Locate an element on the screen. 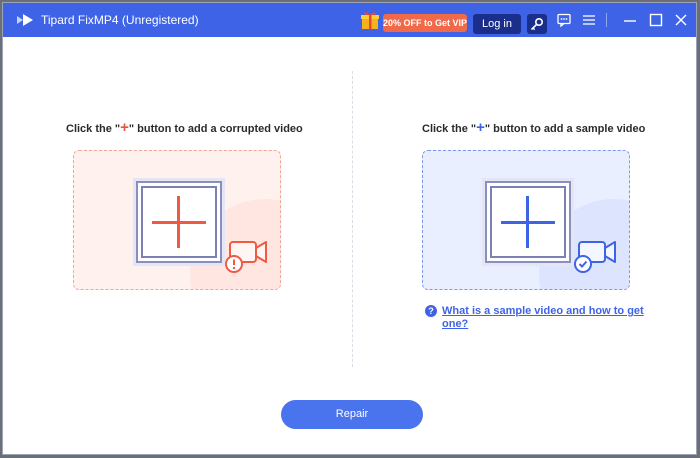  corrupted-video-camera-icon is located at coordinates (249, 255).